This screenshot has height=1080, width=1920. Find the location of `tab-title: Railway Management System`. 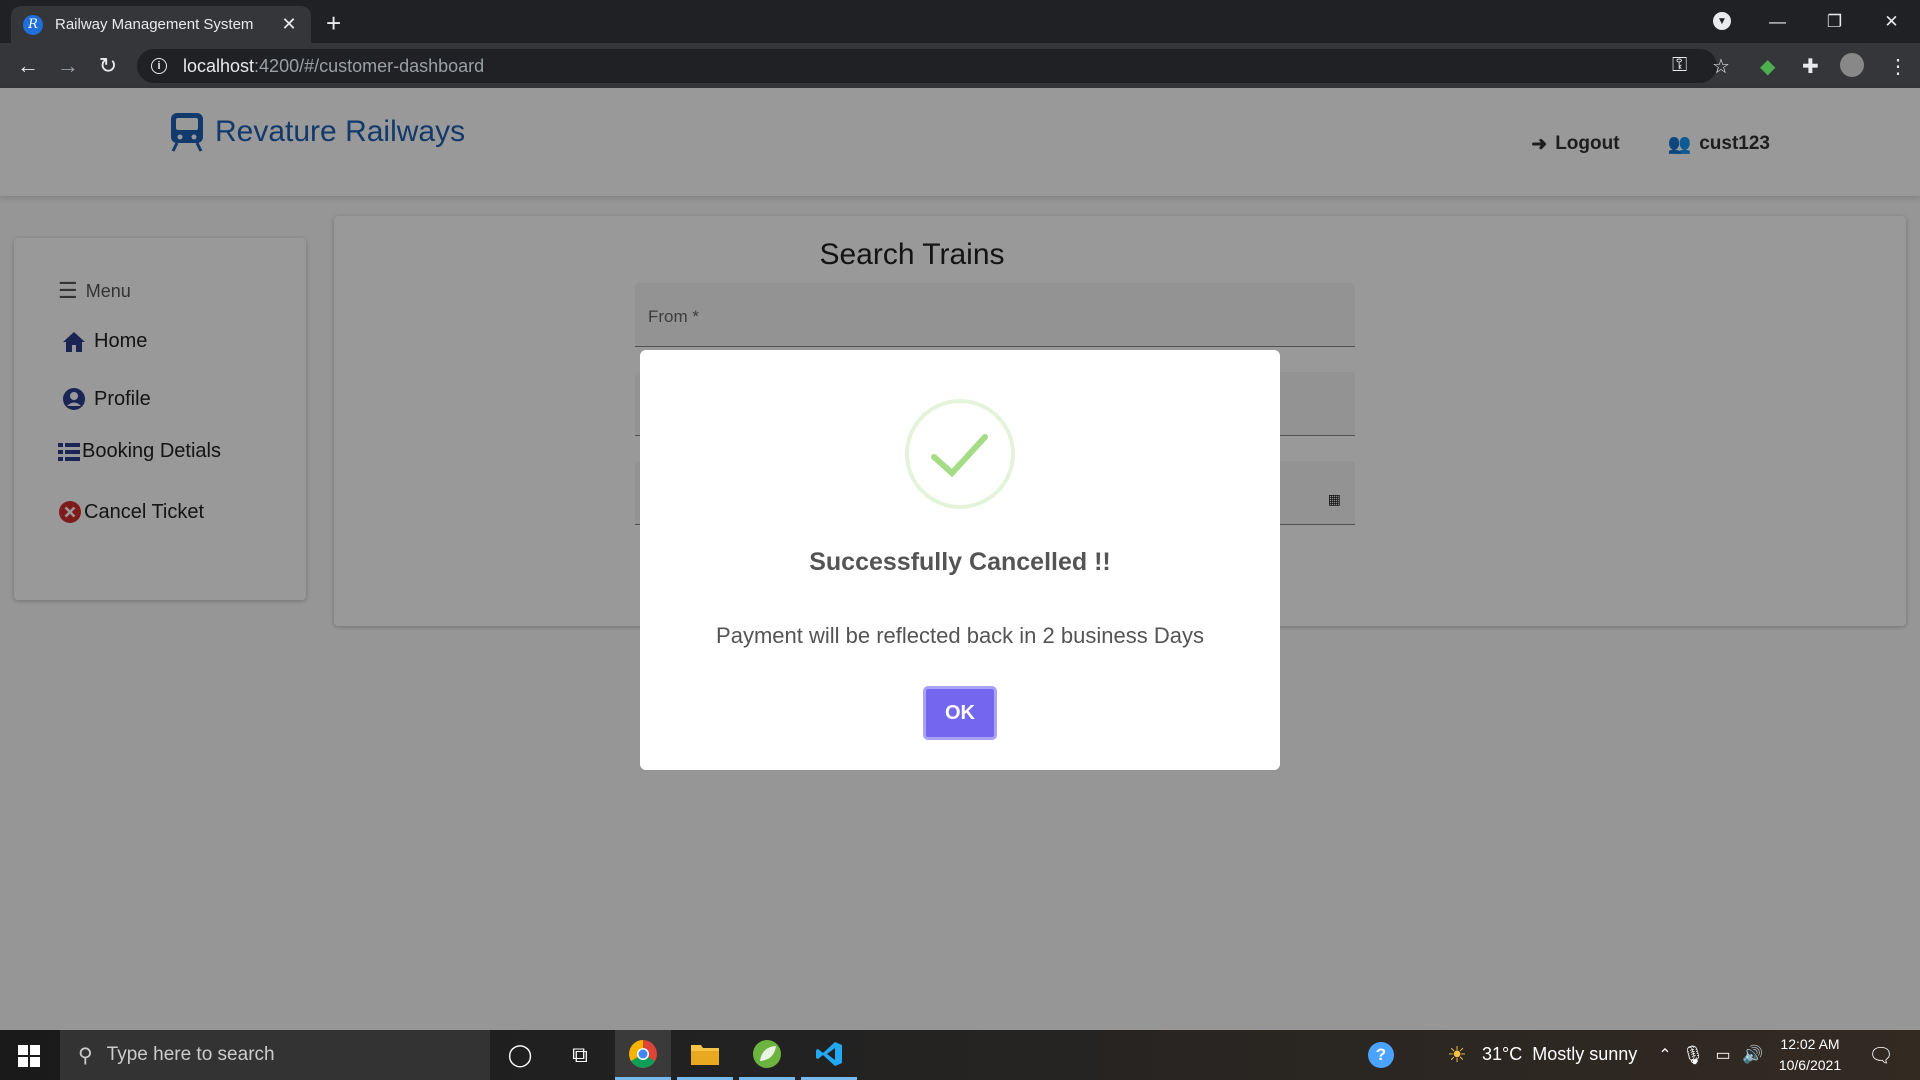

tab-title: Railway Management System is located at coordinates (154, 24).